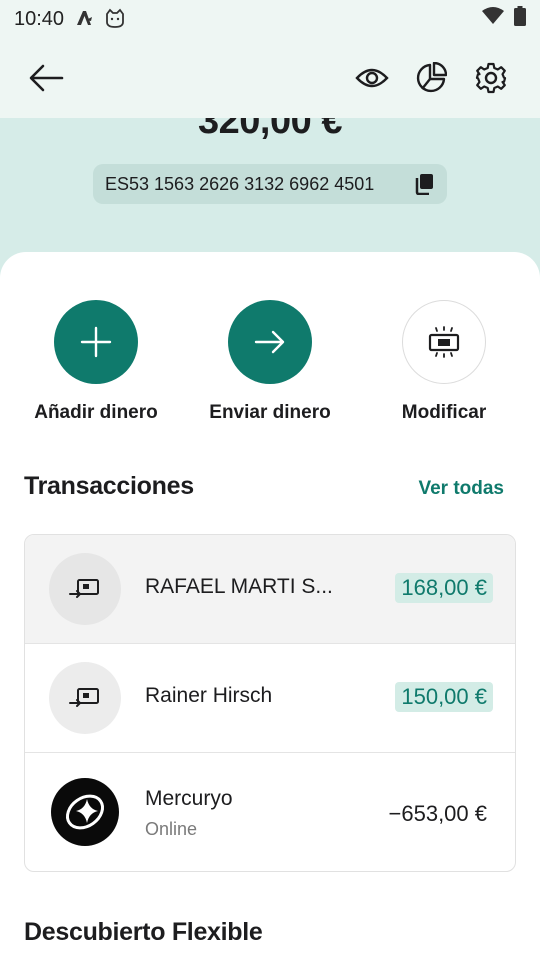 This screenshot has width=540, height=960. I want to click on add-money-label: Añadir dinero, so click(96, 412).